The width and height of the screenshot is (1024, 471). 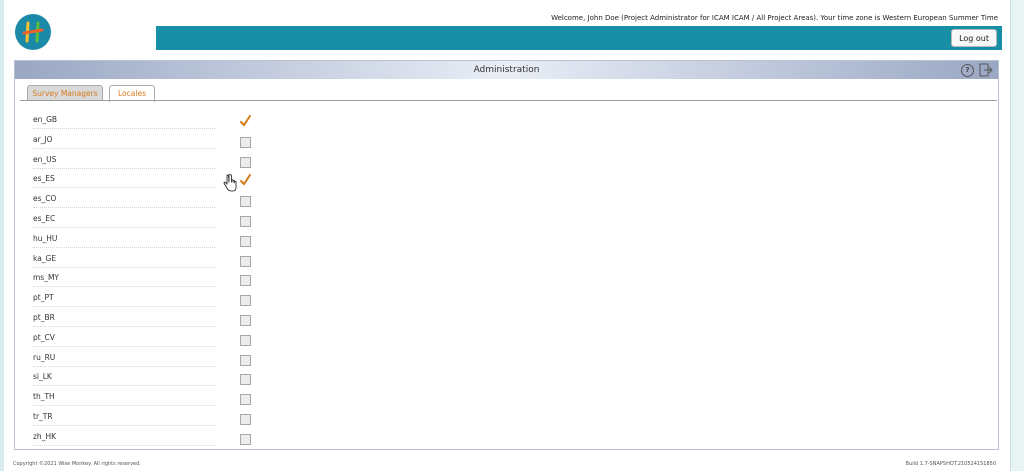 What do you see at coordinates (508, 100) in the screenshot?
I see `tab-divider` at bounding box center [508, 100].